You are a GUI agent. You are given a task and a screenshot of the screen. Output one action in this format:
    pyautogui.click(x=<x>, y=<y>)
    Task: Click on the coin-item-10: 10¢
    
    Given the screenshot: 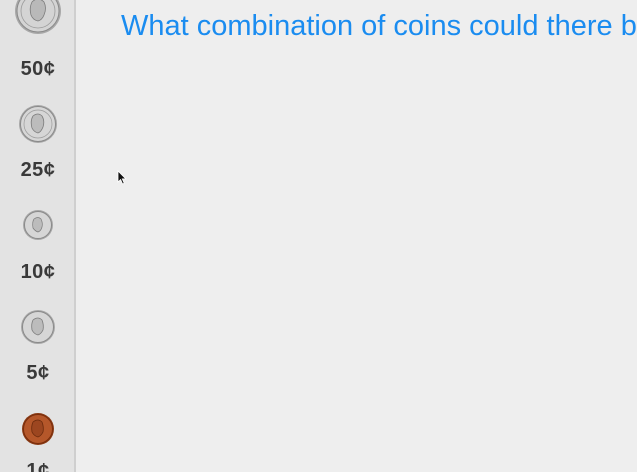 What is the action you would take?
    pyautogui.click(x=37, y=251)
    